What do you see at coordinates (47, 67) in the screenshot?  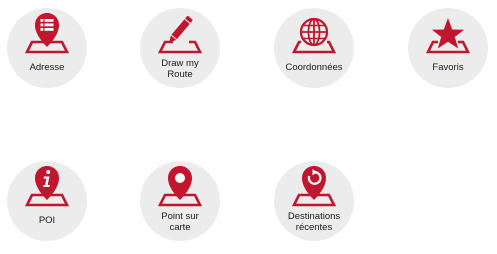 I see `menu-item-label: Adresse` at bounding box center [47, 67].